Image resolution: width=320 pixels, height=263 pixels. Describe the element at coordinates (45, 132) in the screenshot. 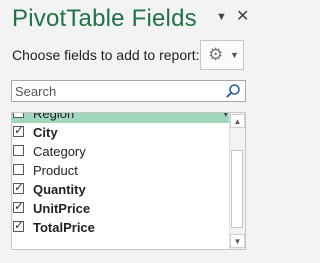

I see `field-label: City` at that location.